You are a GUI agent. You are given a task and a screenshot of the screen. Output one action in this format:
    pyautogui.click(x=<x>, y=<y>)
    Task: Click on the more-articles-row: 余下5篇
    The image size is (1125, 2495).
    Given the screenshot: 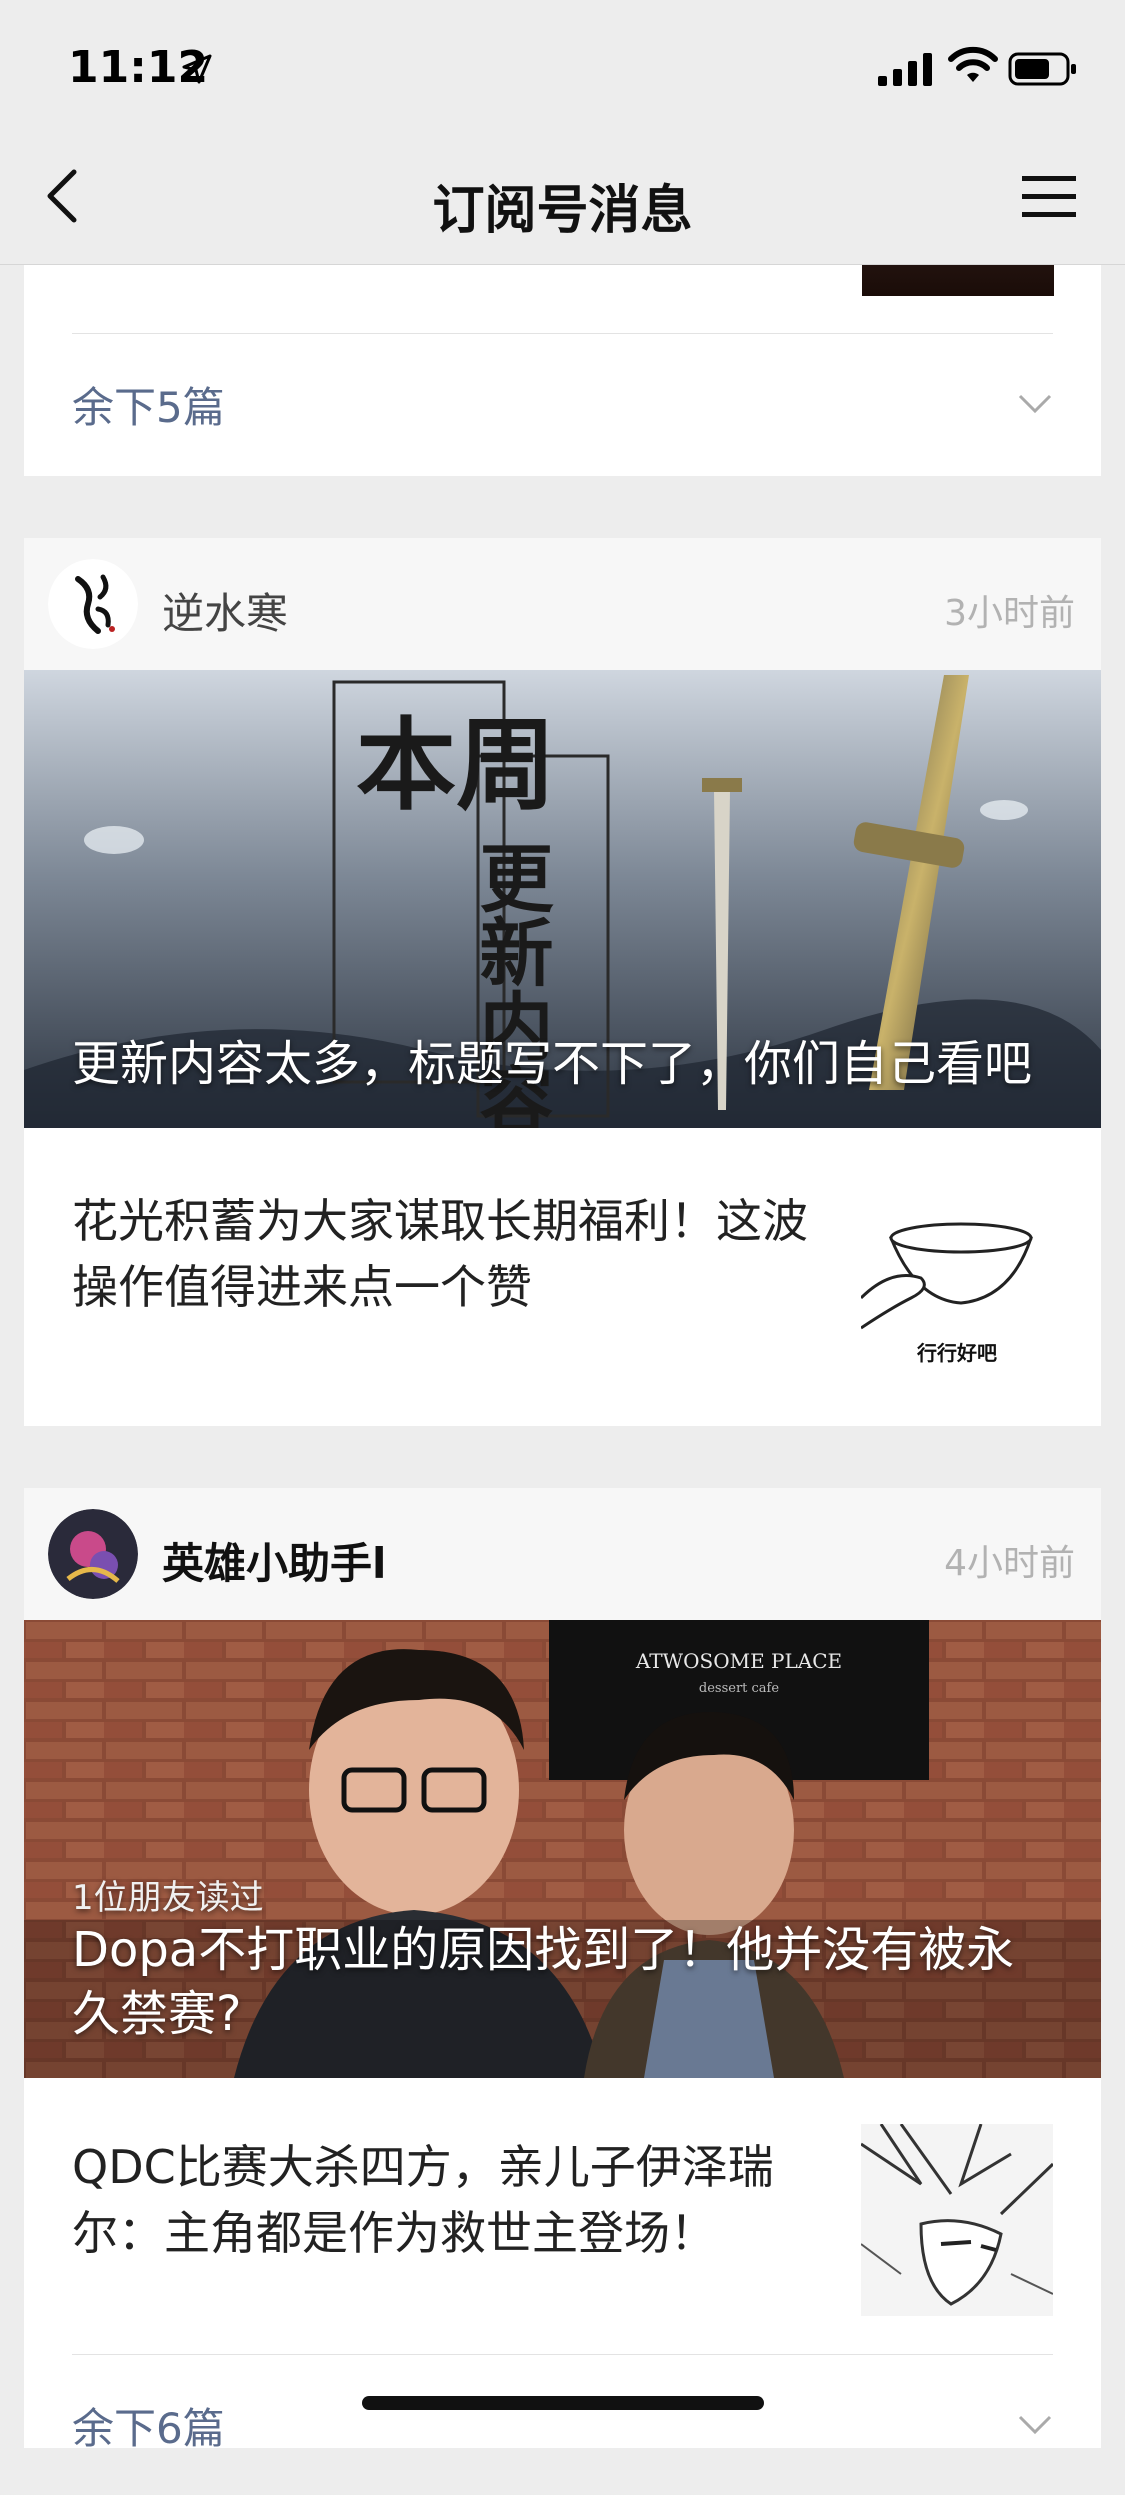 What is the action you would take?
    pyautogui.click(x=562, y=404)
    